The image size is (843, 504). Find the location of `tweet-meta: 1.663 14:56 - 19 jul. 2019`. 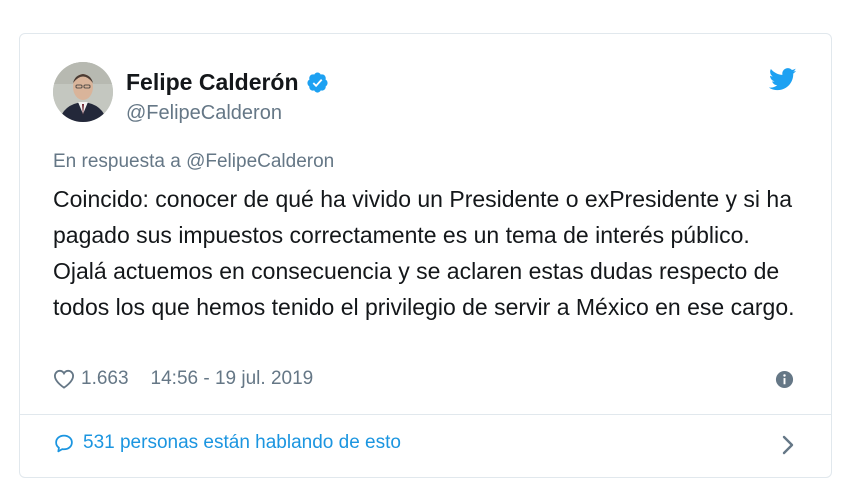

tweet-meta: 1.663 14:56 - 19 jul. 2019 is located at coordinates (183, 379).